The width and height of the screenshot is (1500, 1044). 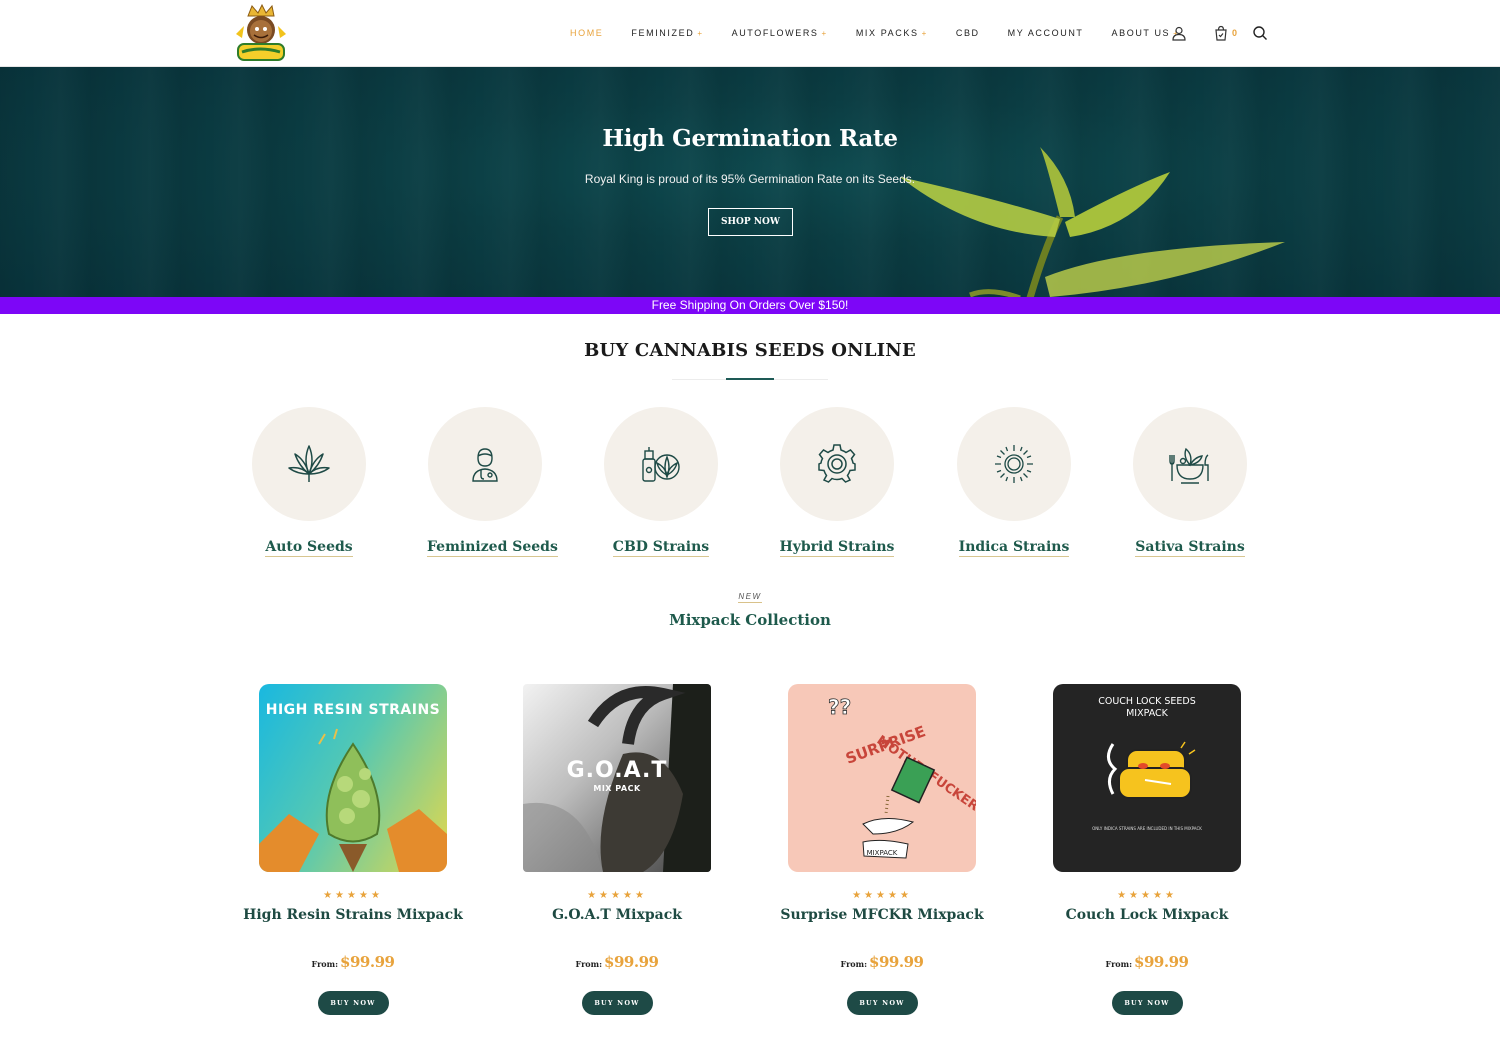 I want to click on cart-count-badge: 0, so click(x=1235, y=33).